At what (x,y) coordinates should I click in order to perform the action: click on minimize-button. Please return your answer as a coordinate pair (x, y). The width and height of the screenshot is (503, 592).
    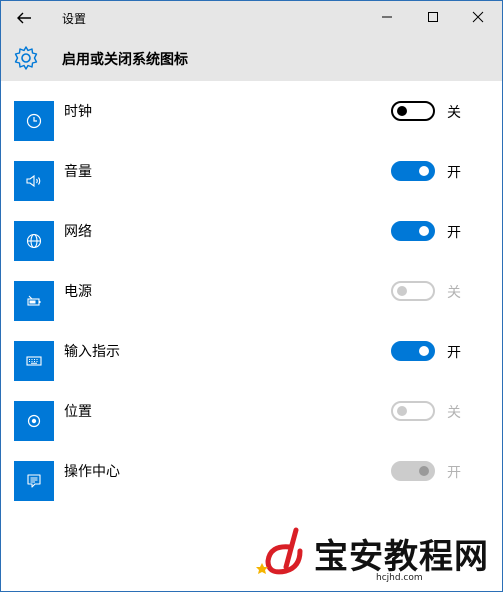
    Looking at the image, I should click on (387, 17).